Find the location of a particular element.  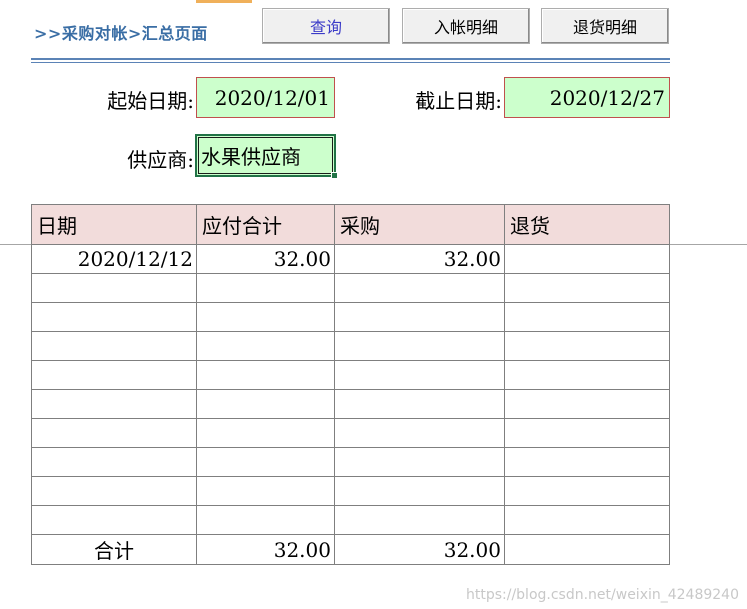

total-payable: 32.00 is located at coordinates (265, 549).